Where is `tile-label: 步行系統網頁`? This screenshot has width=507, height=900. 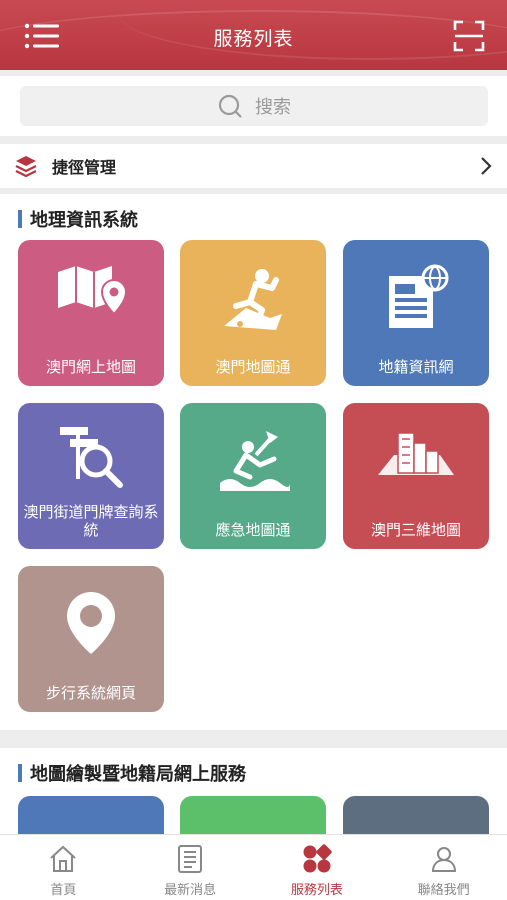
tile-label: 步行系統網頁 is located at coordinates (90, 693).